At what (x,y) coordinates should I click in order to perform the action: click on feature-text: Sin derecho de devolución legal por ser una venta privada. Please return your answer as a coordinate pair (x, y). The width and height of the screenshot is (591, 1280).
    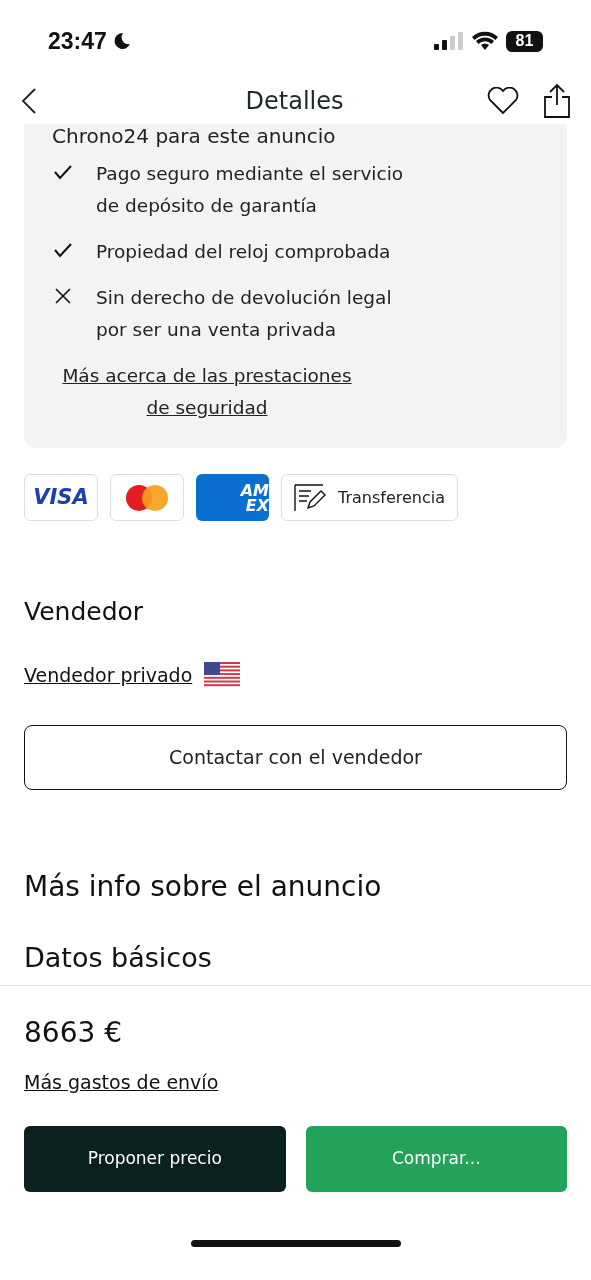
    Looking at the image, I should click on (244, 314).